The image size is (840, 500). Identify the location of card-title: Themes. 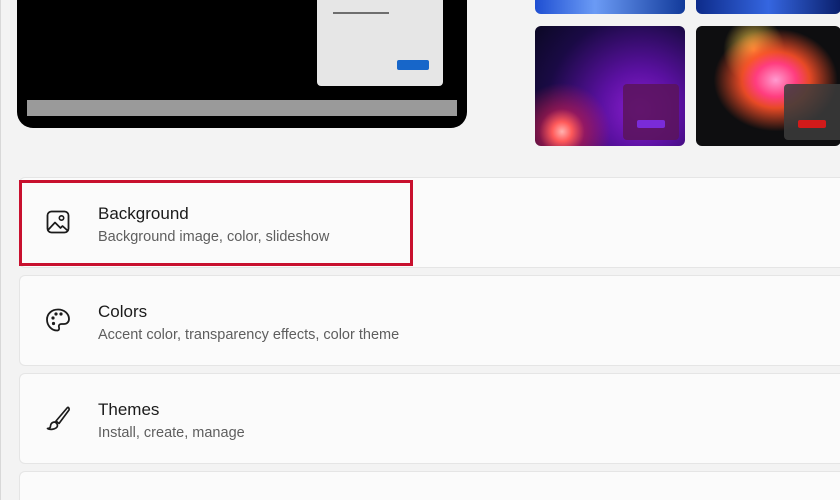
(129, 409).